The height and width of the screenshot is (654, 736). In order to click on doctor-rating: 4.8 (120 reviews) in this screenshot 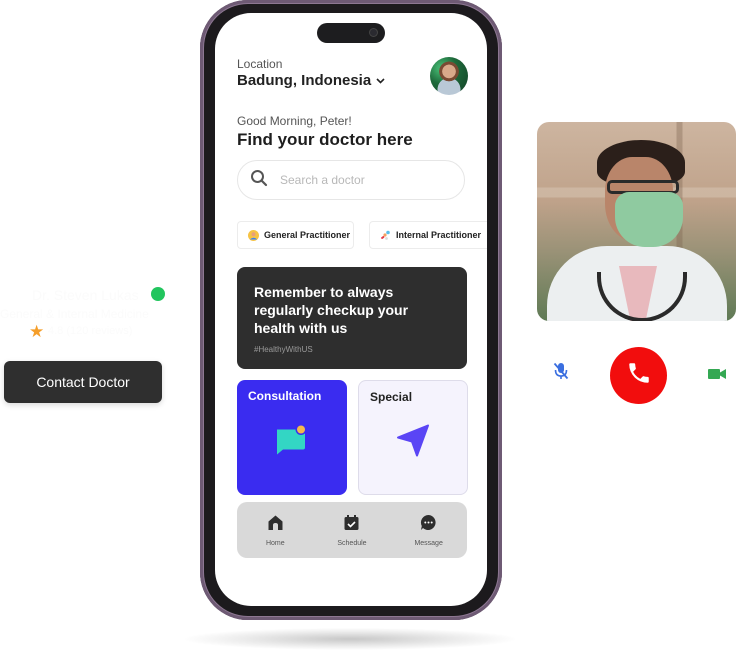, I will do `click(90, 331)`.